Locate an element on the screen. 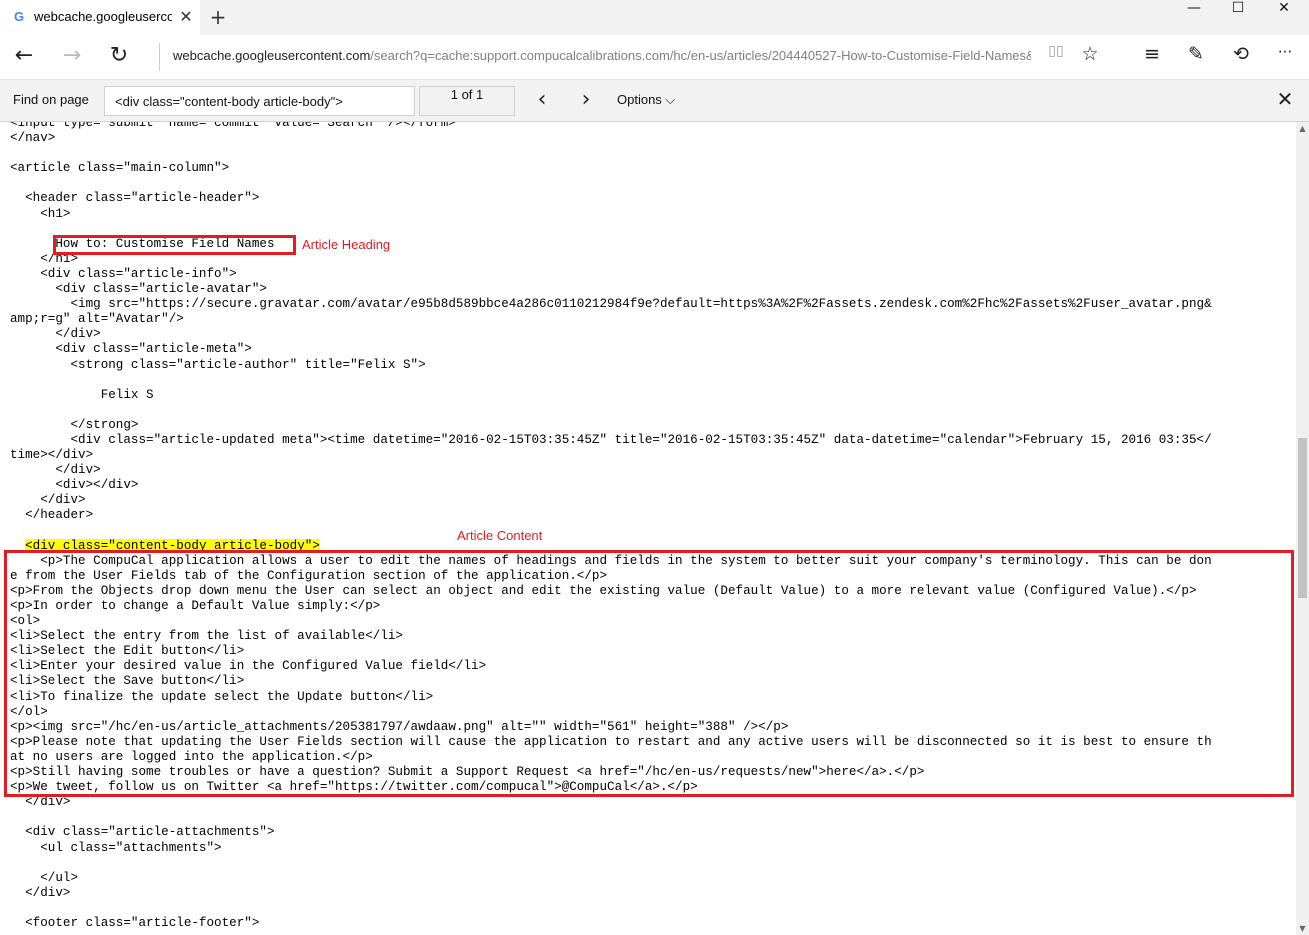  find-options-dropdown: Options ⌵ is located at coordinates (646, 100).